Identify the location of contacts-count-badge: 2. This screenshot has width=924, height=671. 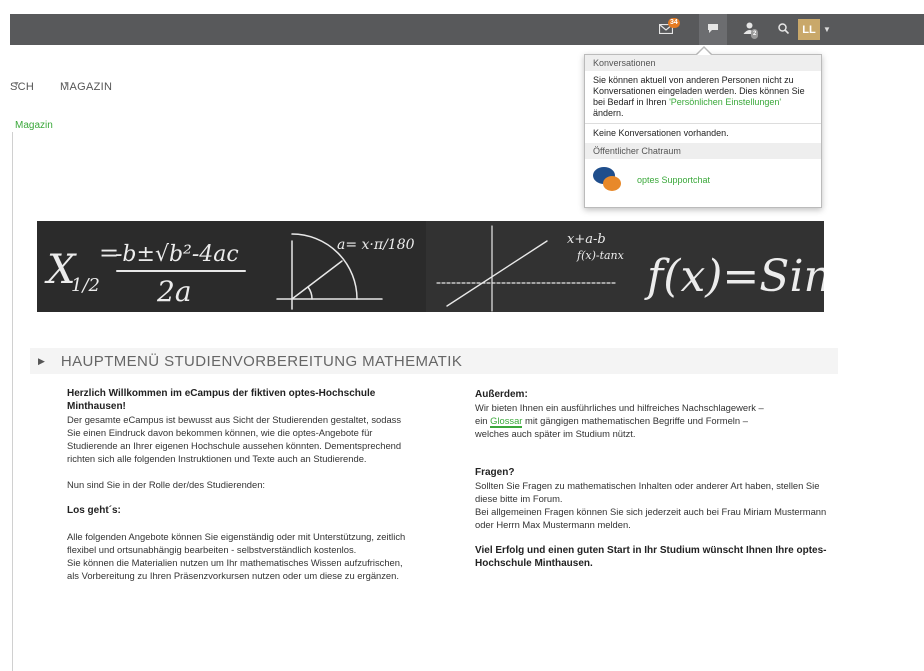
(755, 34).